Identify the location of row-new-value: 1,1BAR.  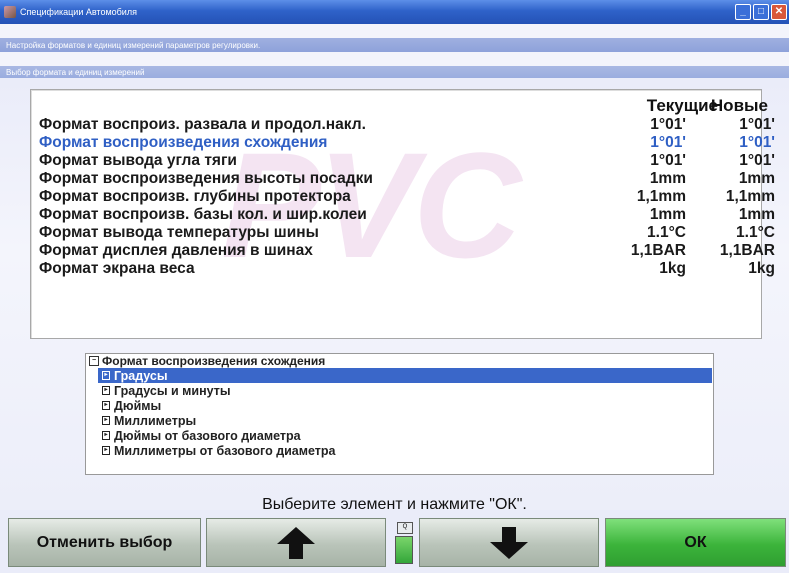
(747, 250).